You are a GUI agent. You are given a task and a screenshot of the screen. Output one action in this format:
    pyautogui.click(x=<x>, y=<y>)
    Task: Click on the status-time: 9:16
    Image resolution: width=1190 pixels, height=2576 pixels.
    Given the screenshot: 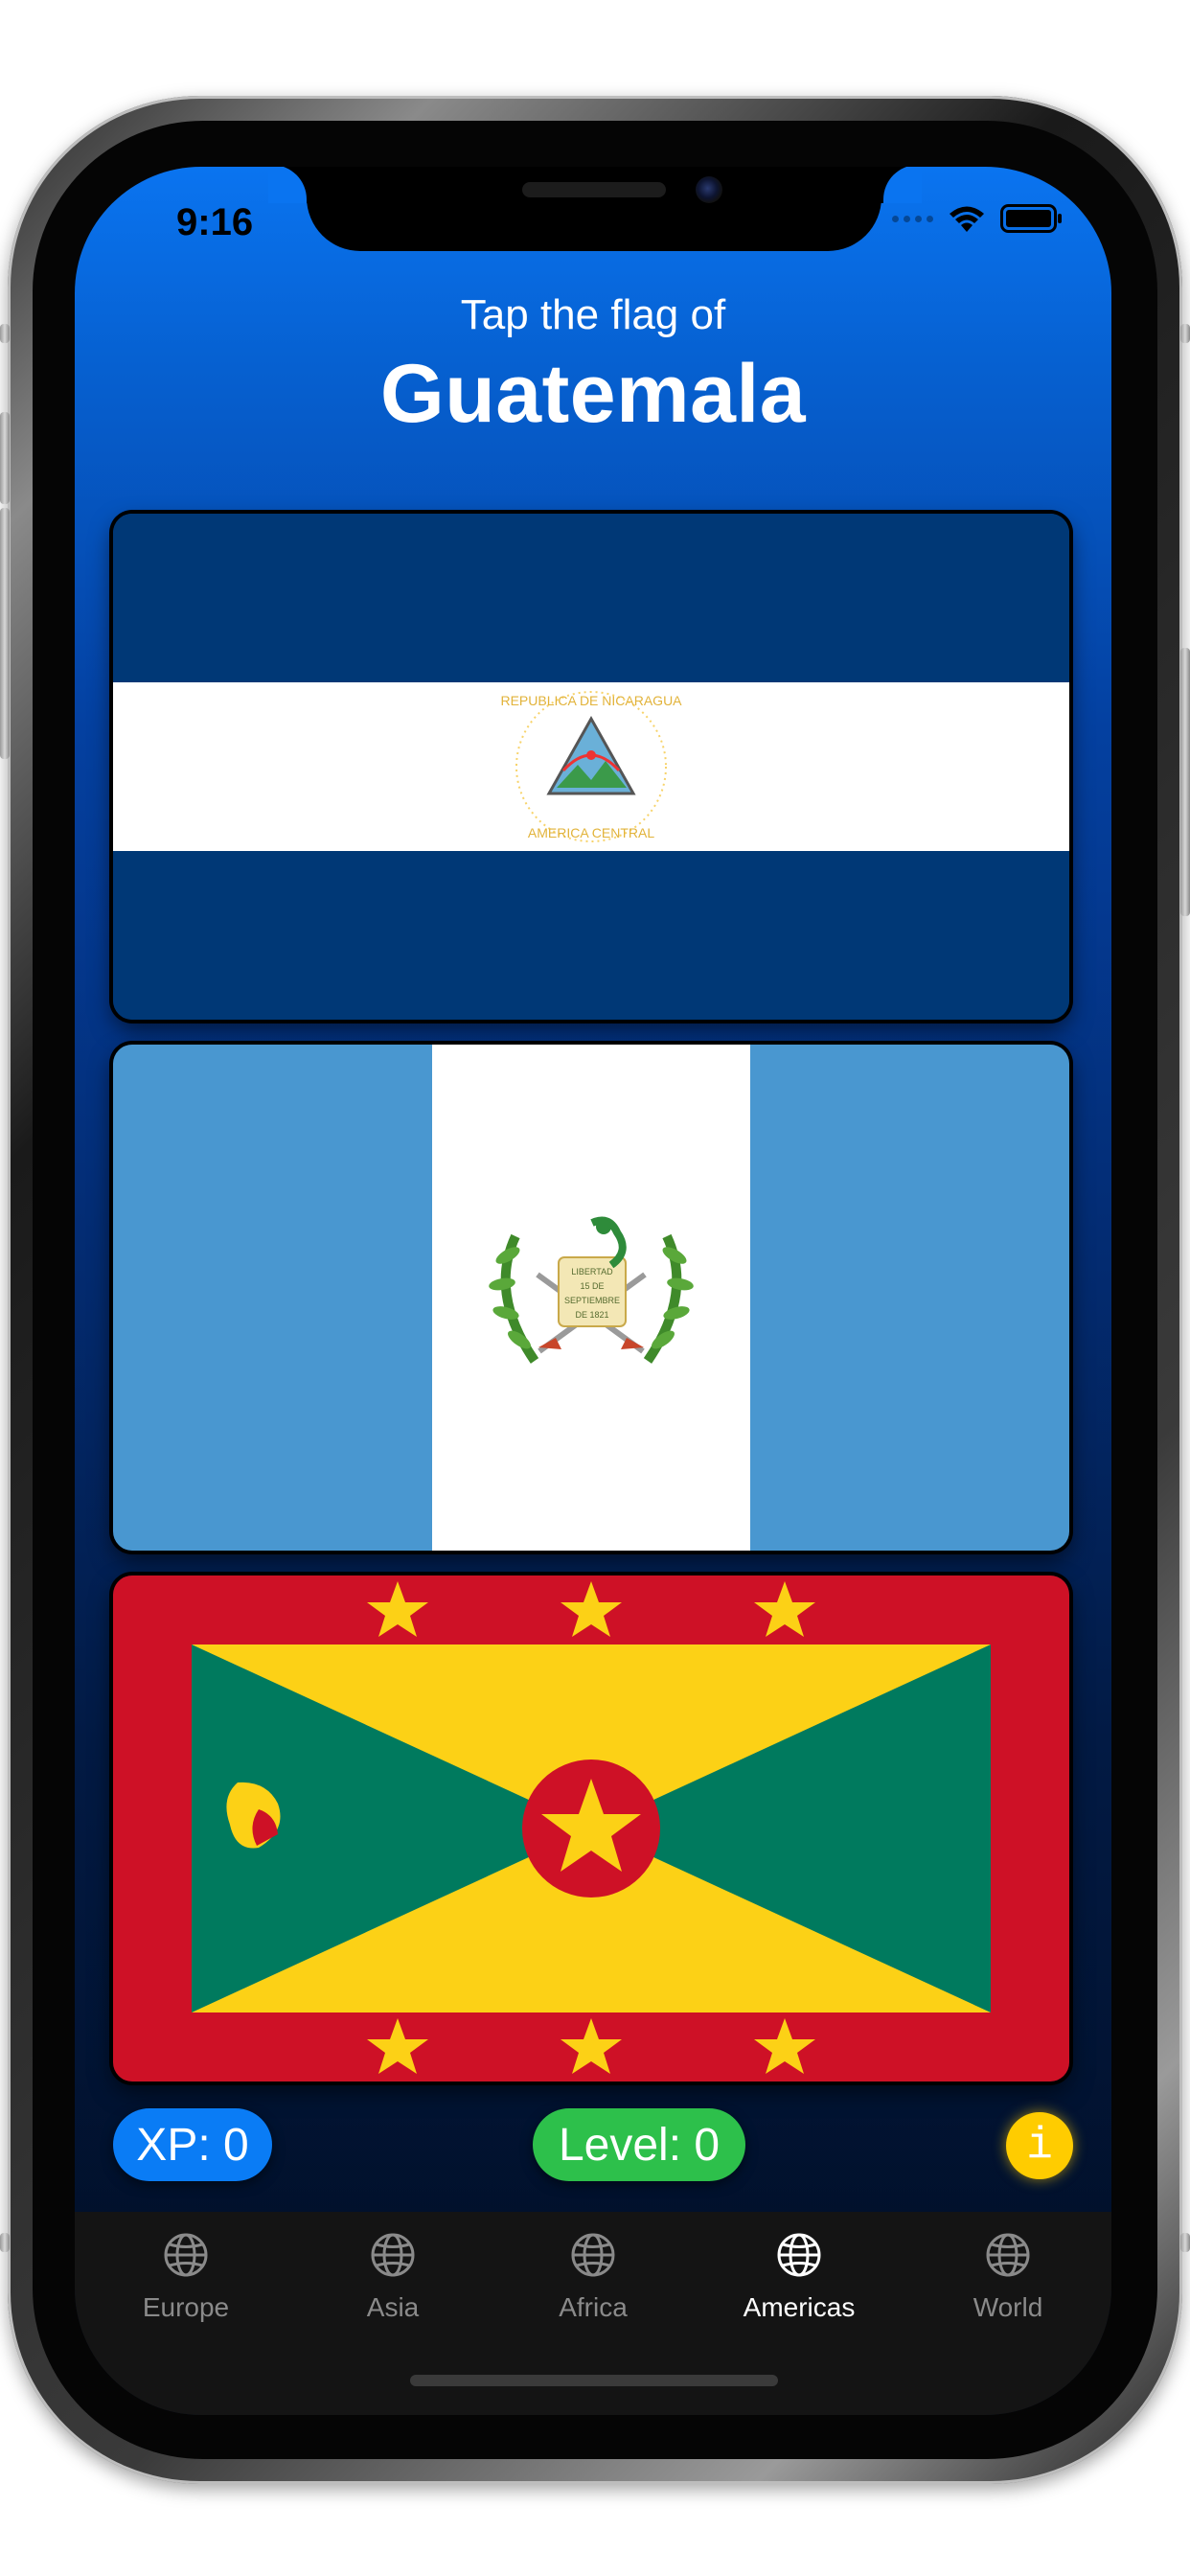 What is the action you would take?
    pyautogui.click(x=215, y=222)
    